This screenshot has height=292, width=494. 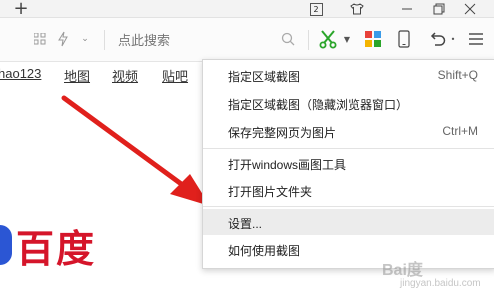 I want to click on tab-count-badge: 2, so click(x=316, y=9).